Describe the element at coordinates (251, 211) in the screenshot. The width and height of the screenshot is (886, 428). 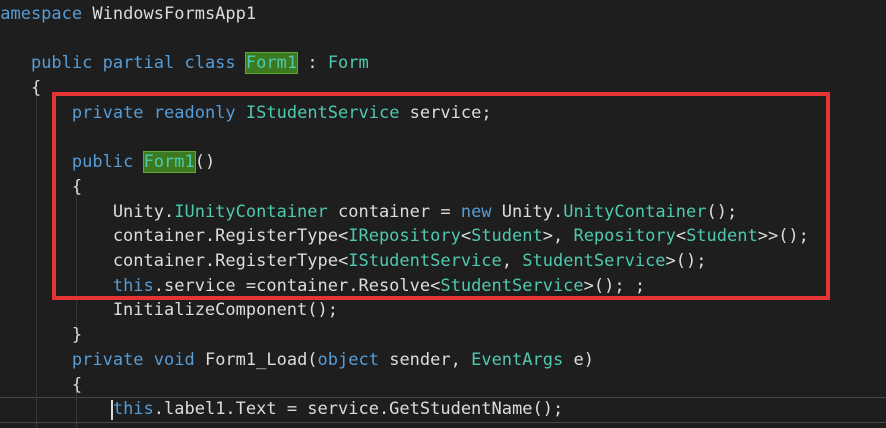
I see `code-token: IUnityContainer` at that location.